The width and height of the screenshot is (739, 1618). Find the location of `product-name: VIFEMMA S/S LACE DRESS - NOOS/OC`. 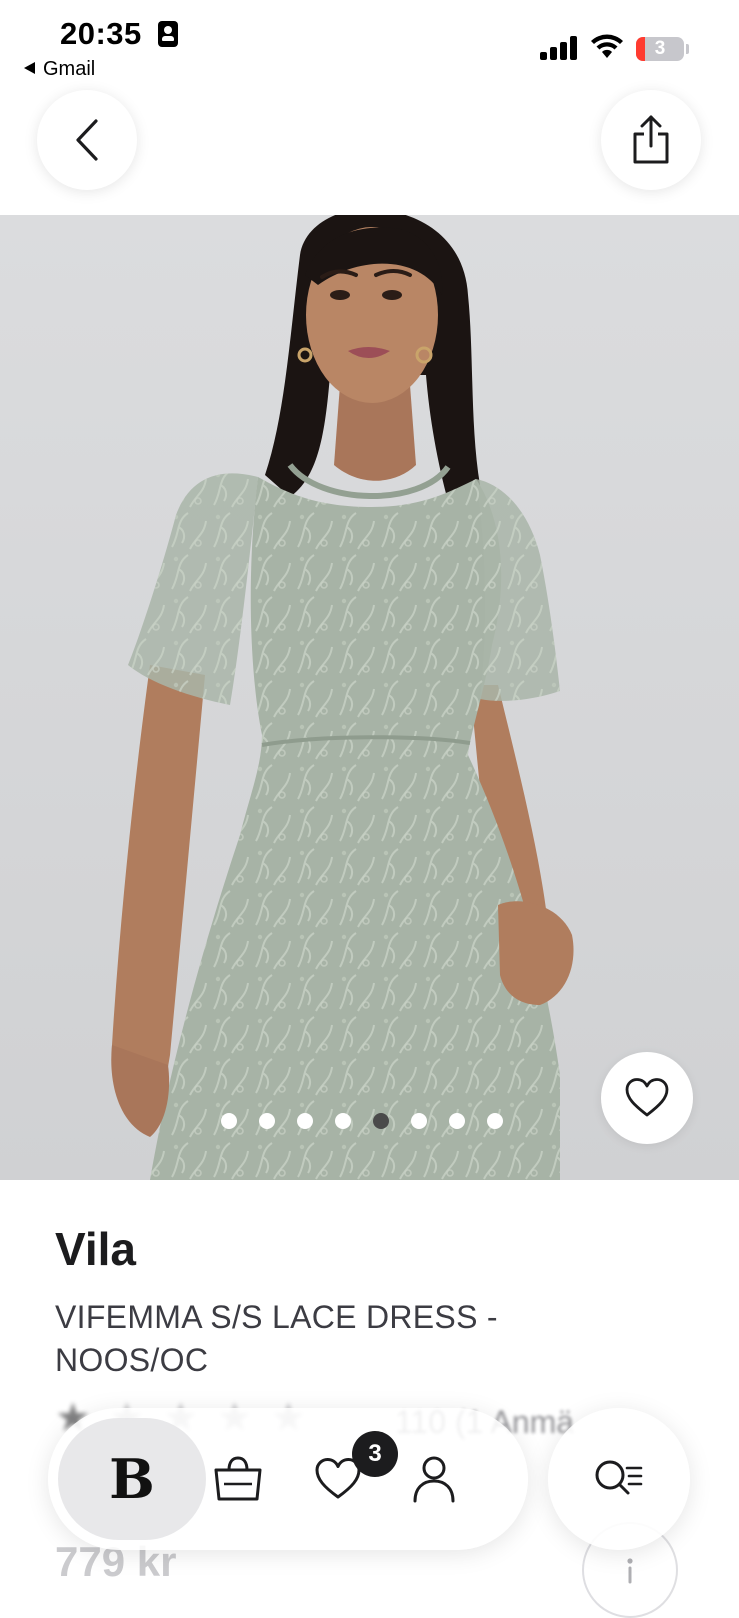

product-name: VIFEMMA S/S LACE DRESS - NOOS/OC is located at coordinates (276, 1338).